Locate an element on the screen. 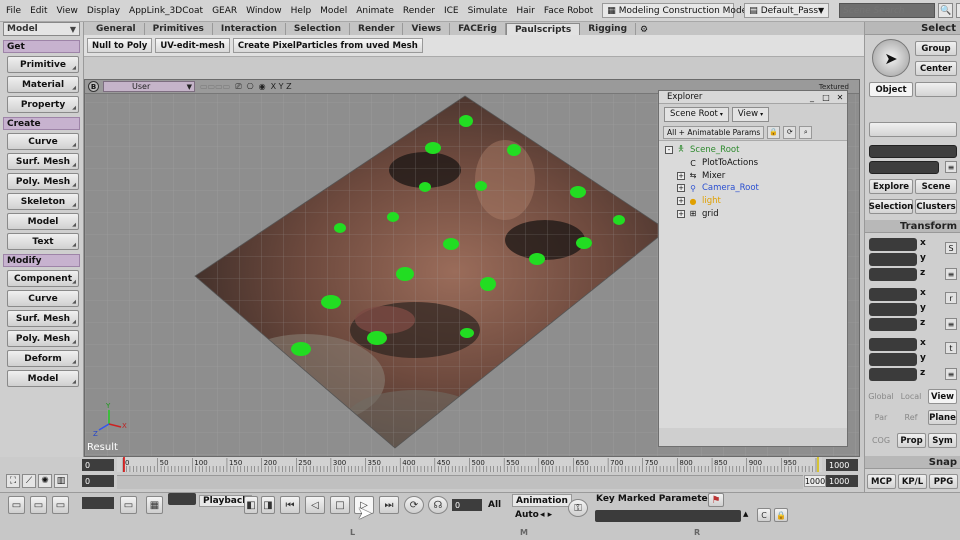  create-surf-mesh-button: Surf. Mesh is located at coordinates (43, 161).